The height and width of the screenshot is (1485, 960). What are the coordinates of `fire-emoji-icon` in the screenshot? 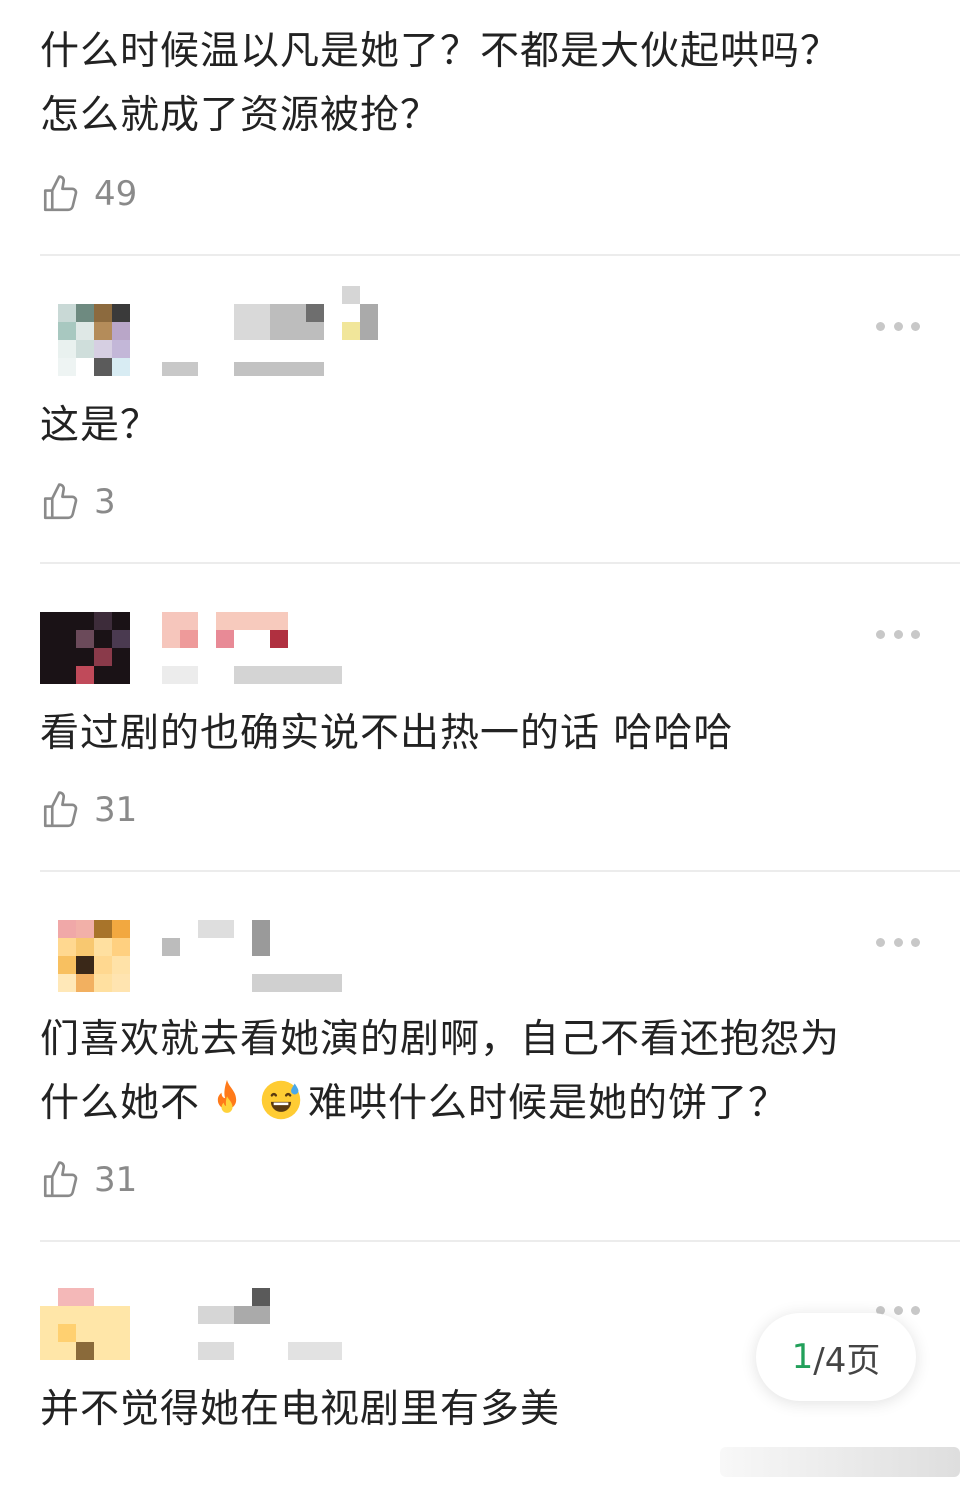 It's located at (227, 1100).